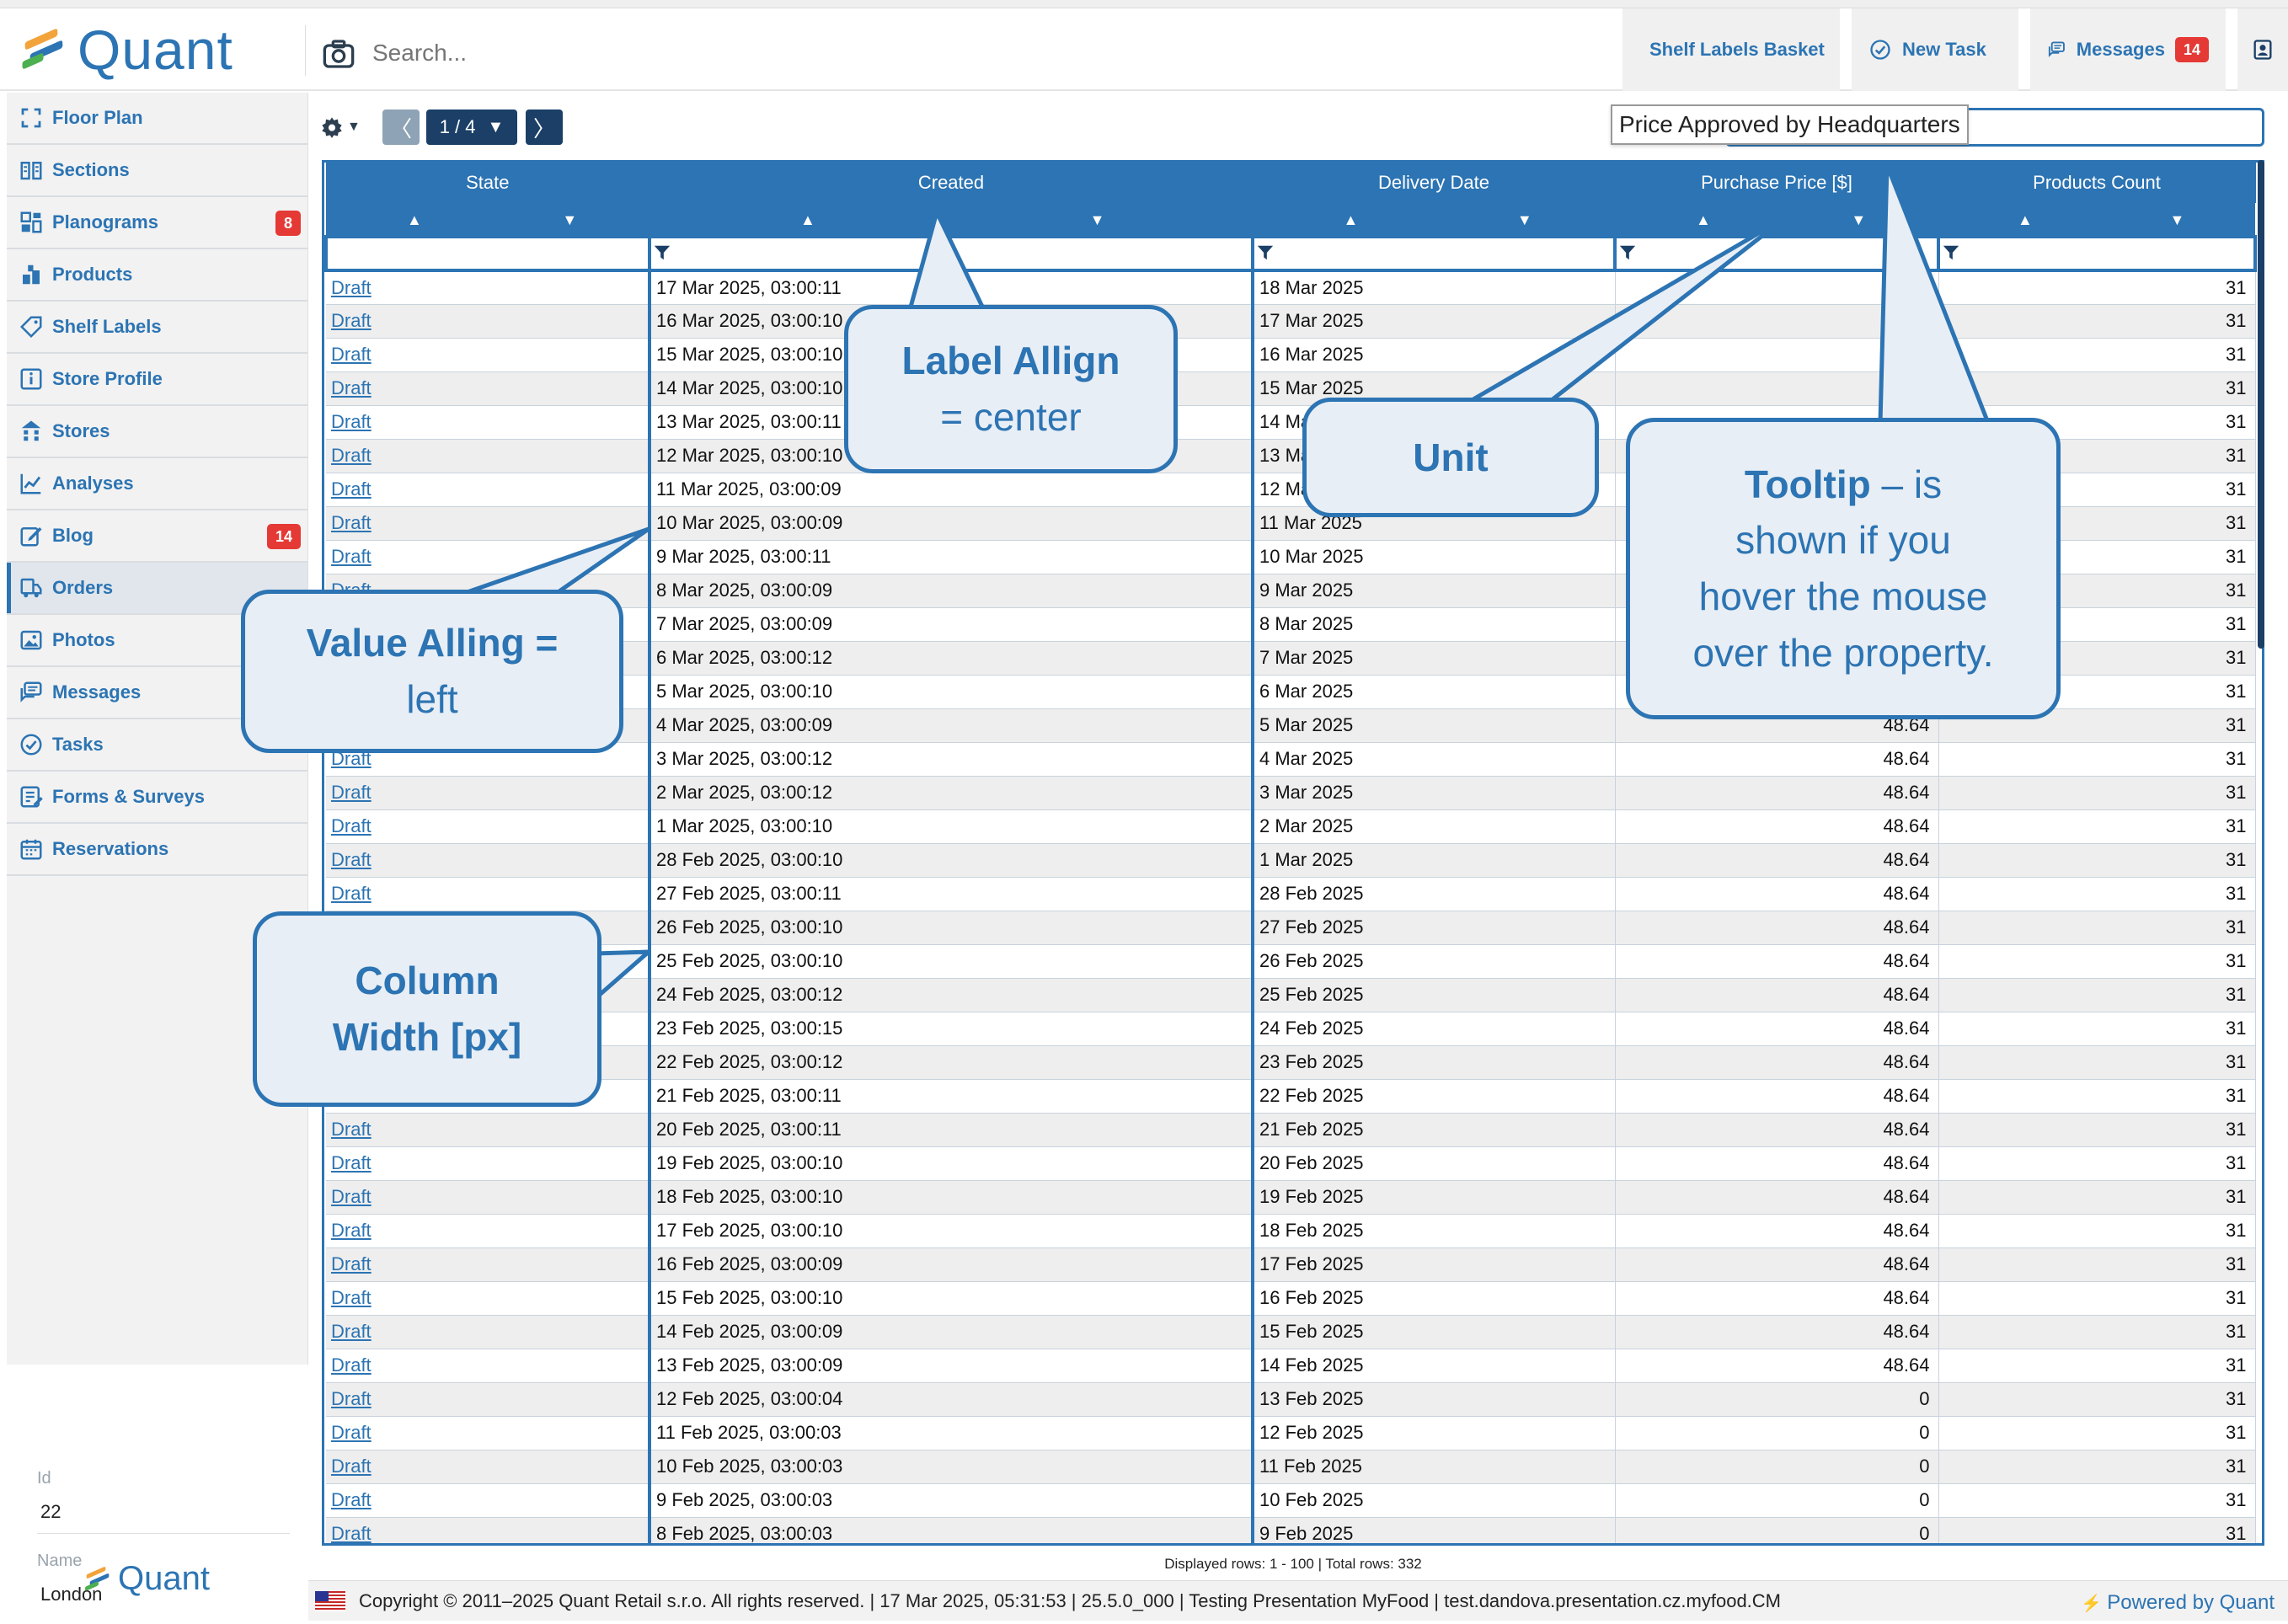  Describe the element at coordinates (157, 536) in the screenshot. I see `sidebar-item-blog: Blog 14` at that location.